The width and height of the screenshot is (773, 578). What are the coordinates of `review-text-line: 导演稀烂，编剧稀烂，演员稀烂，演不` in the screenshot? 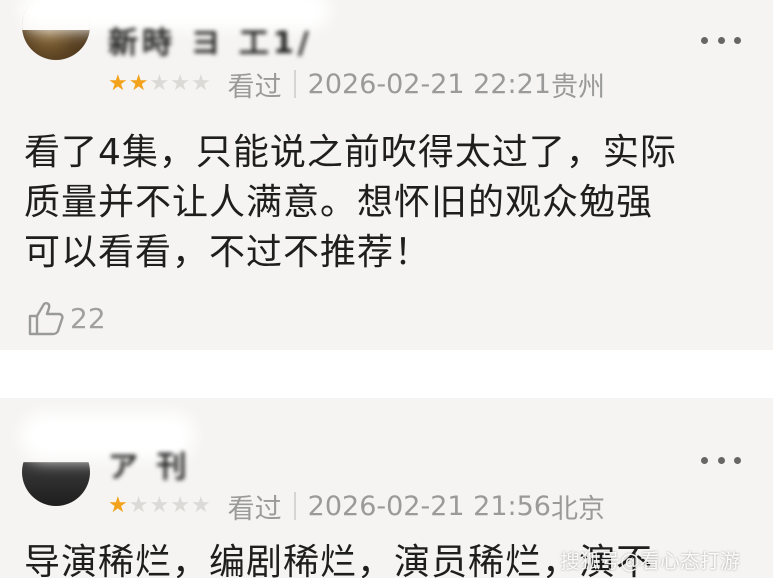 It's located at (339, 560).